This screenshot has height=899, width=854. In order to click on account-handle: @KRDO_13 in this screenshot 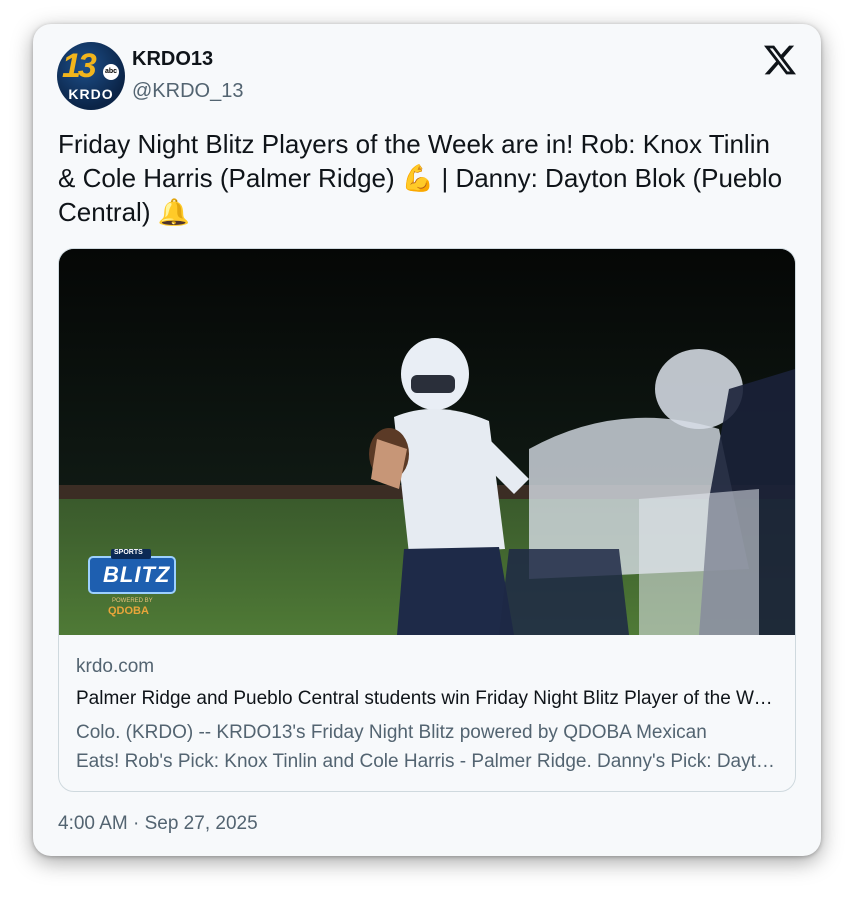, I will do `click(187, 91)`.